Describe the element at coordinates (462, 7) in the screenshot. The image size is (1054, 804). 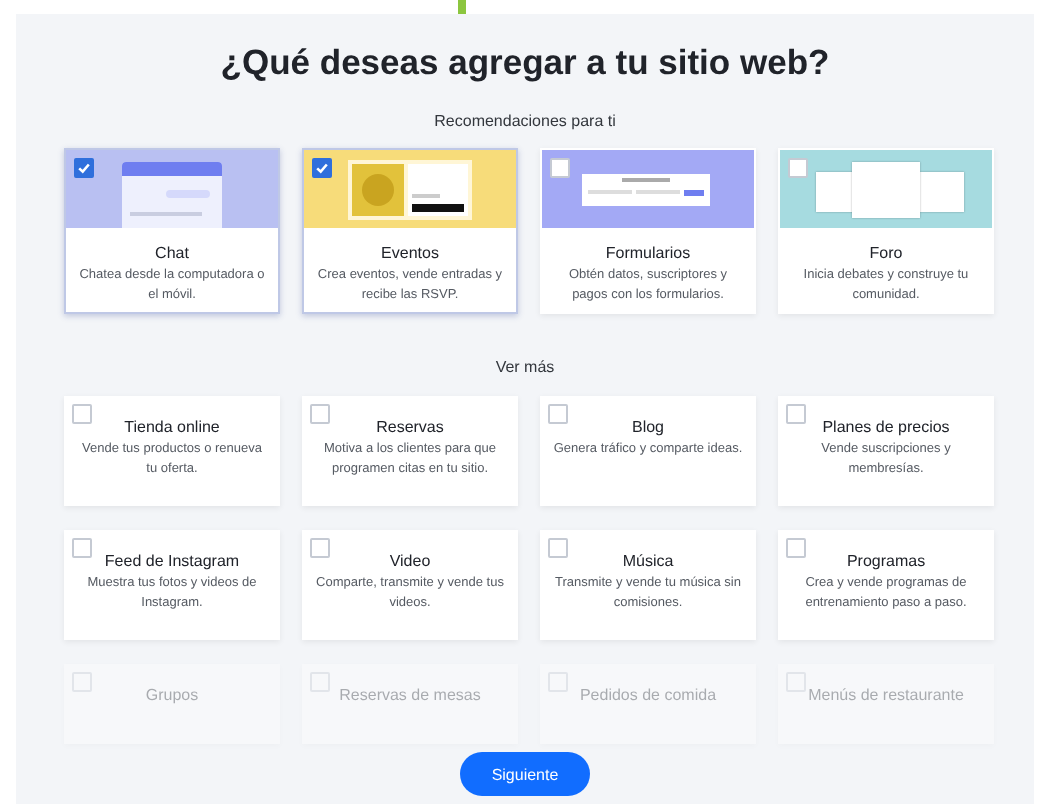
I see `step-marker` at that location.